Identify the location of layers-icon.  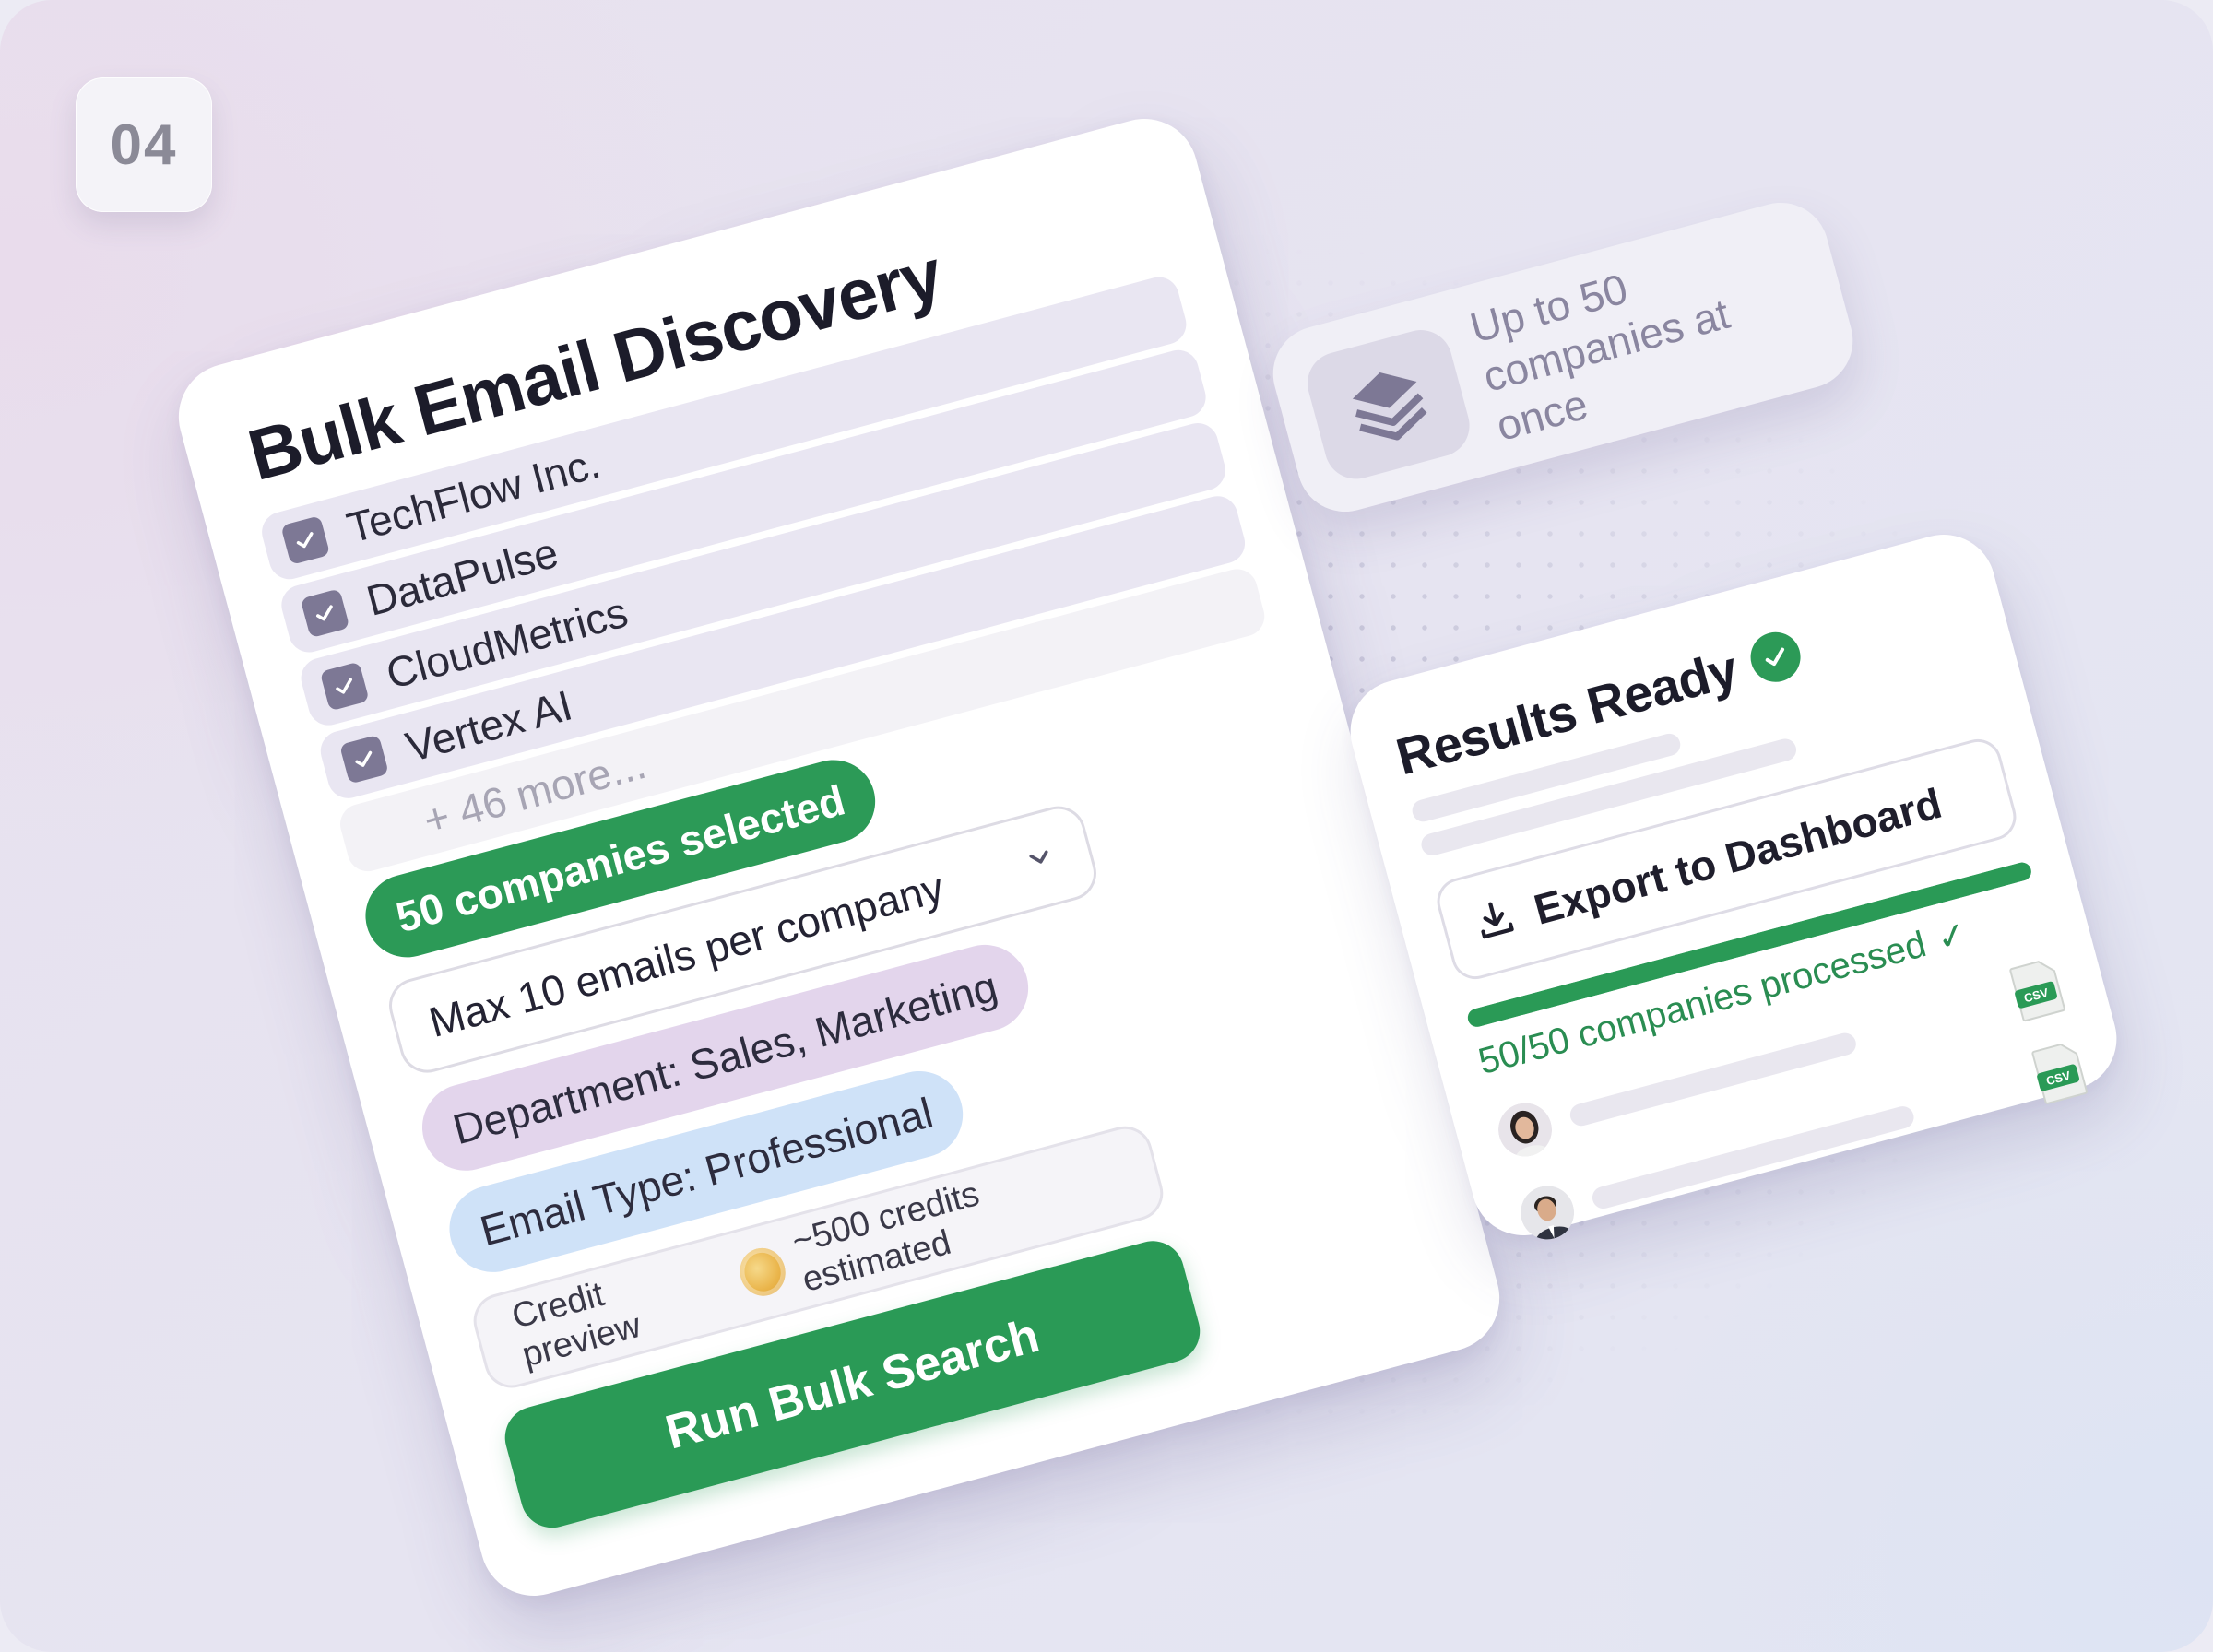
(1388, 404).